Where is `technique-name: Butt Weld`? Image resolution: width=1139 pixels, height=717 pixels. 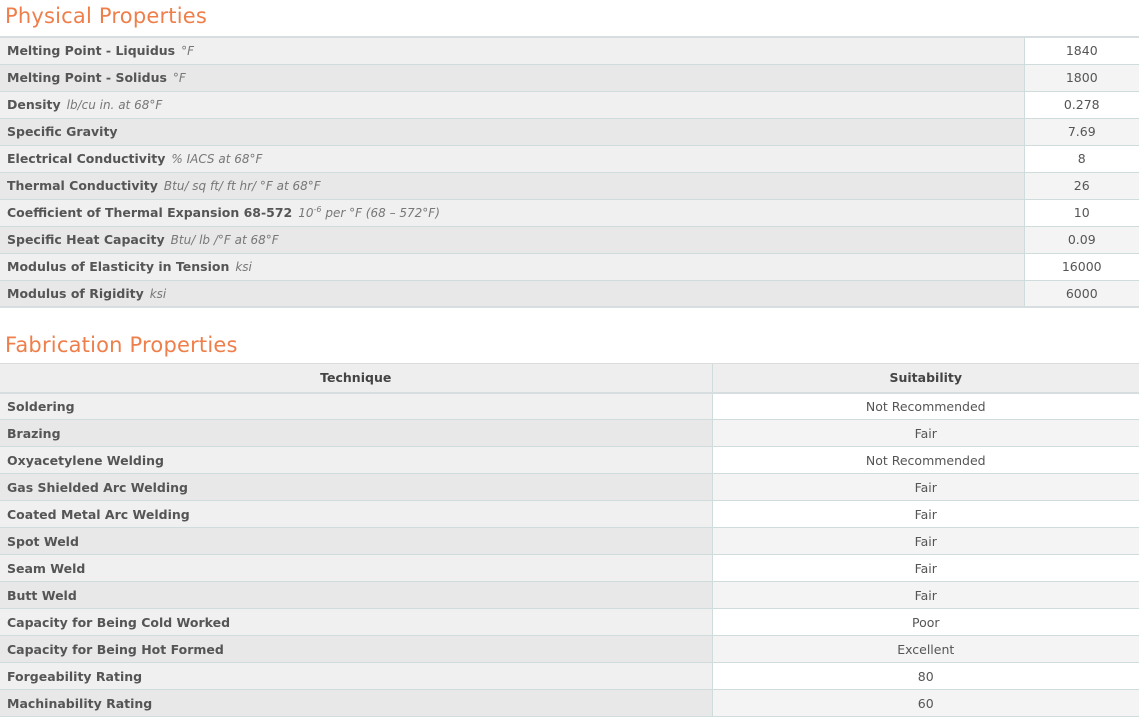
technique-name: Butt Weld is located at coordinates (356, 595).